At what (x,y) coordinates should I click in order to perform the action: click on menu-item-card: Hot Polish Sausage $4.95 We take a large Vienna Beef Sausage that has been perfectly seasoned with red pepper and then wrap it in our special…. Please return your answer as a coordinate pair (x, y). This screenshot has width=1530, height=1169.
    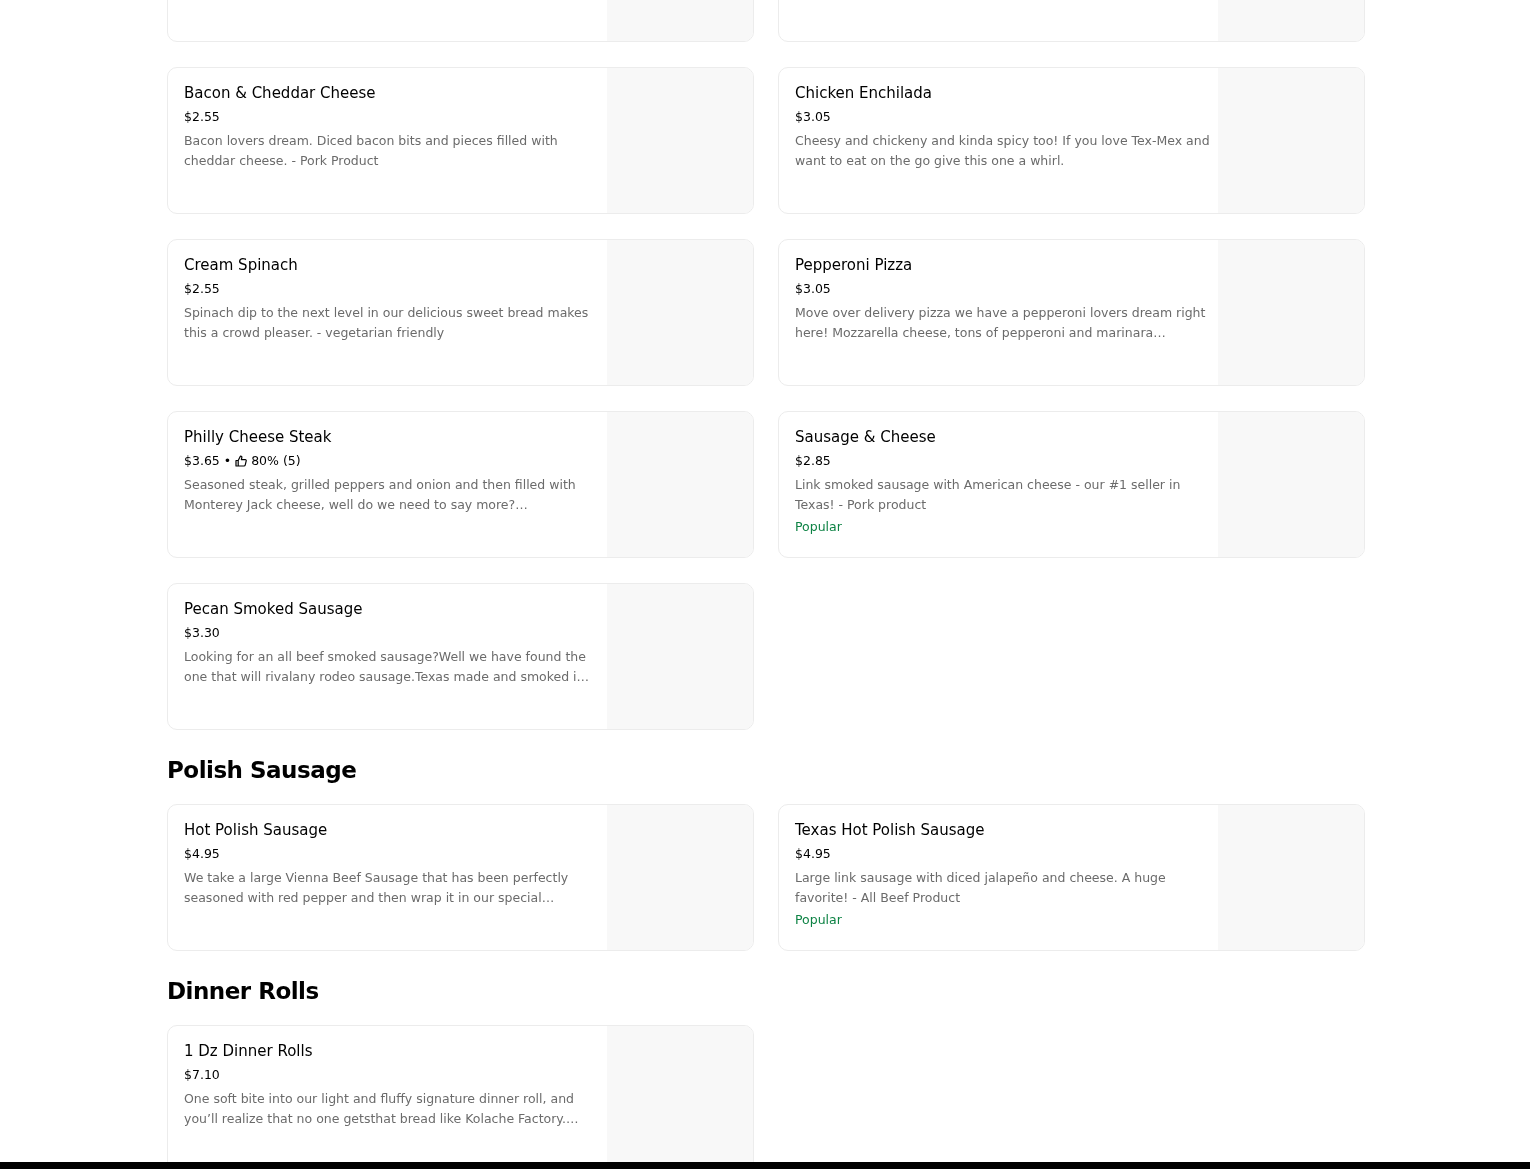
    Looking at the image, I should click on (460, 877).